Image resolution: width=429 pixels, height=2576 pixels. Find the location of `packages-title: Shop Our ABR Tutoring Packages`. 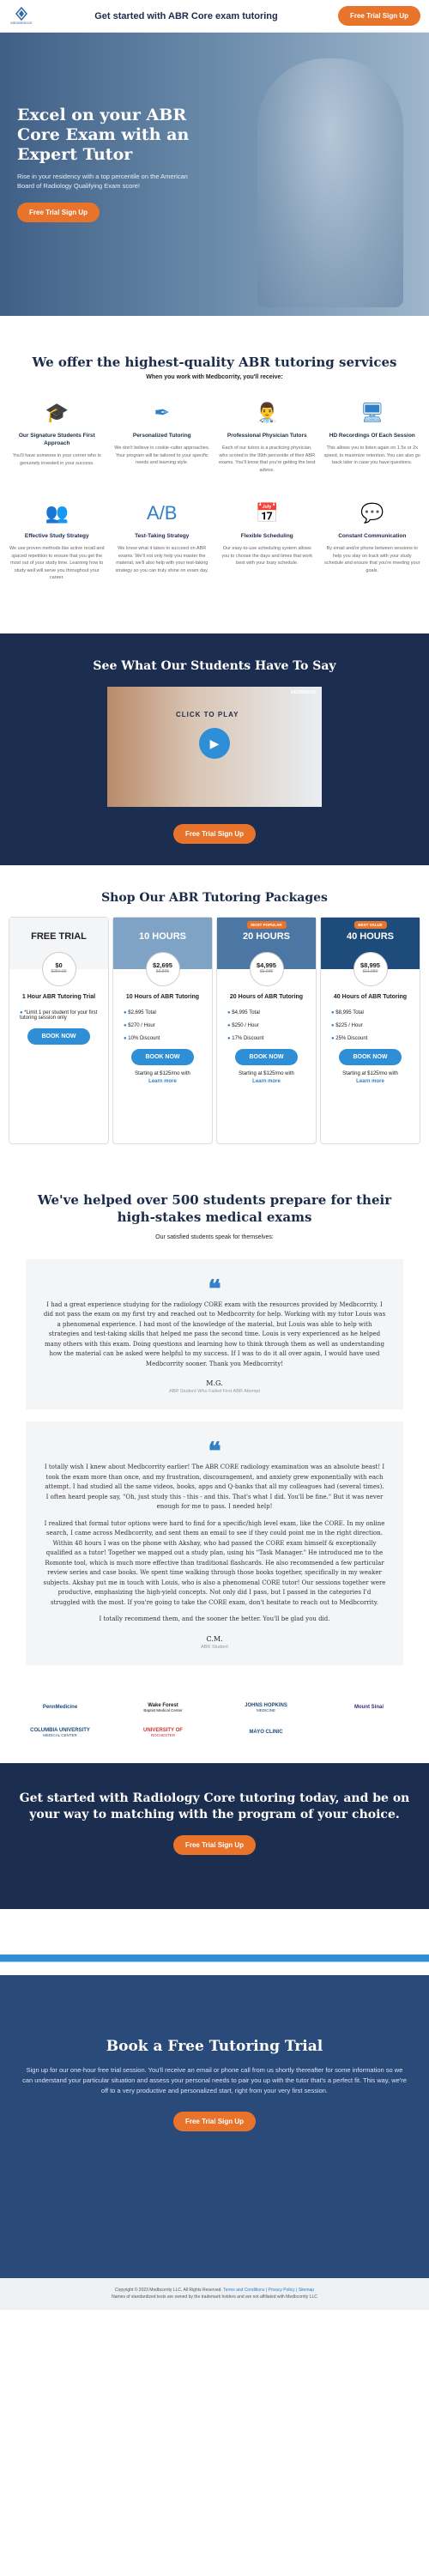

packages-title: Shop Our ABR Tutoring Packages is located at coordinates (214, 897).